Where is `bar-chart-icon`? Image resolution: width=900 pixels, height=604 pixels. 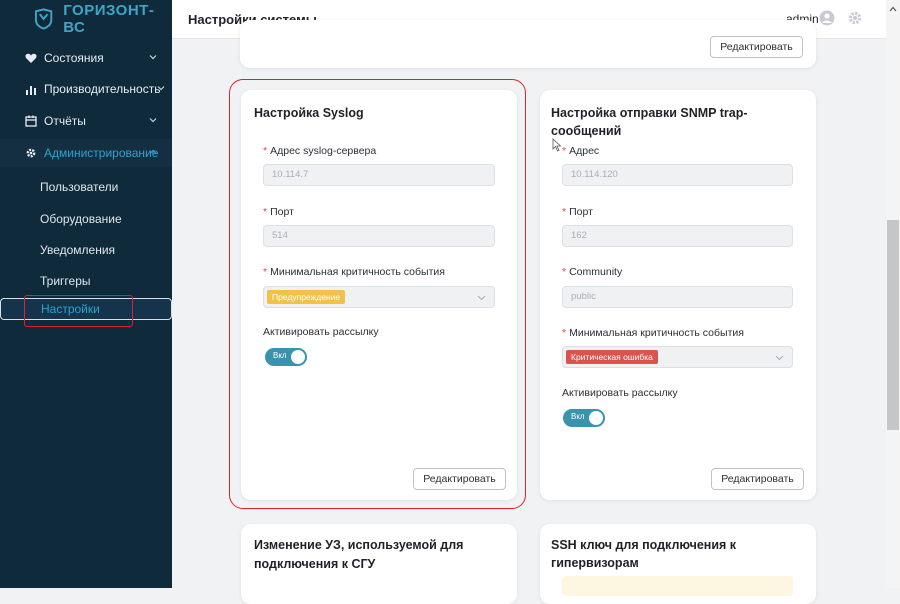 bar-chart-icon is located at coordinates (31, 89).